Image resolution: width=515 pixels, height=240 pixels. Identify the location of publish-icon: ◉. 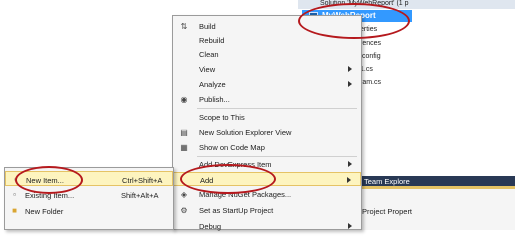
(184, 99).